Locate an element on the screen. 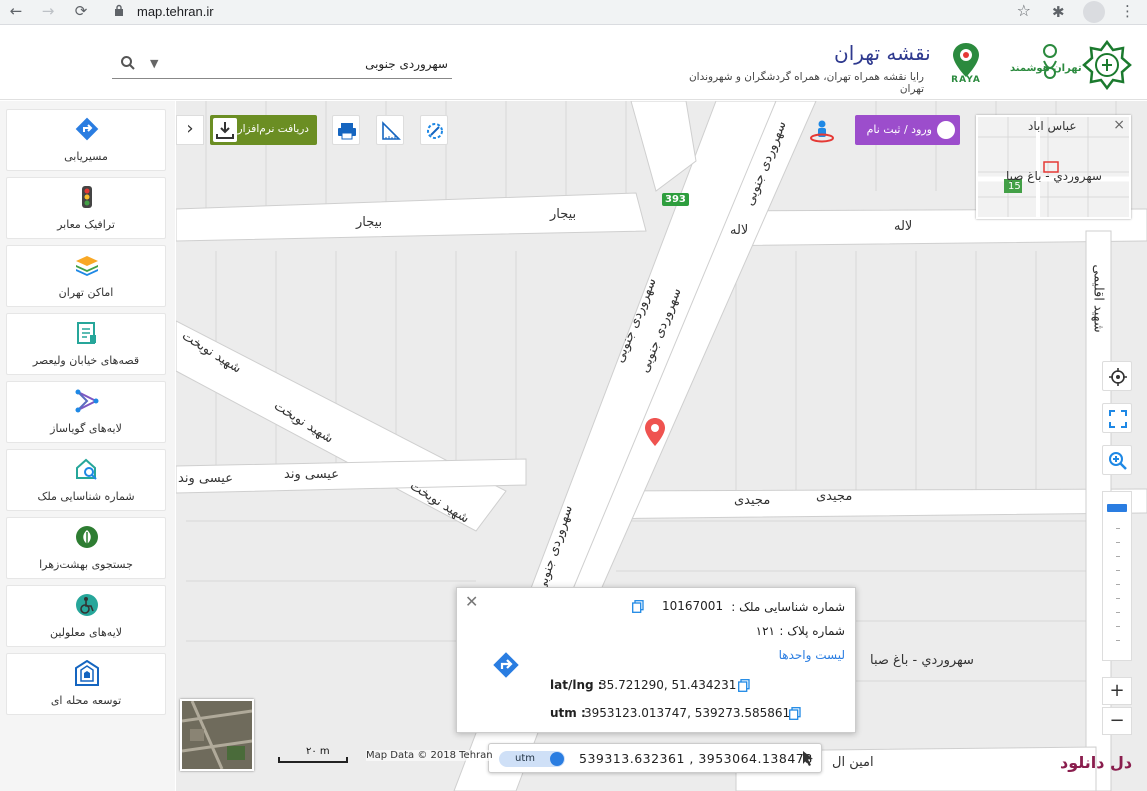 The width and height of the screenshot is (1147, 791). sidebar-item-beheshtzahra: جستجوی بهشت‌زهرا is located at coordinates (86, 548).